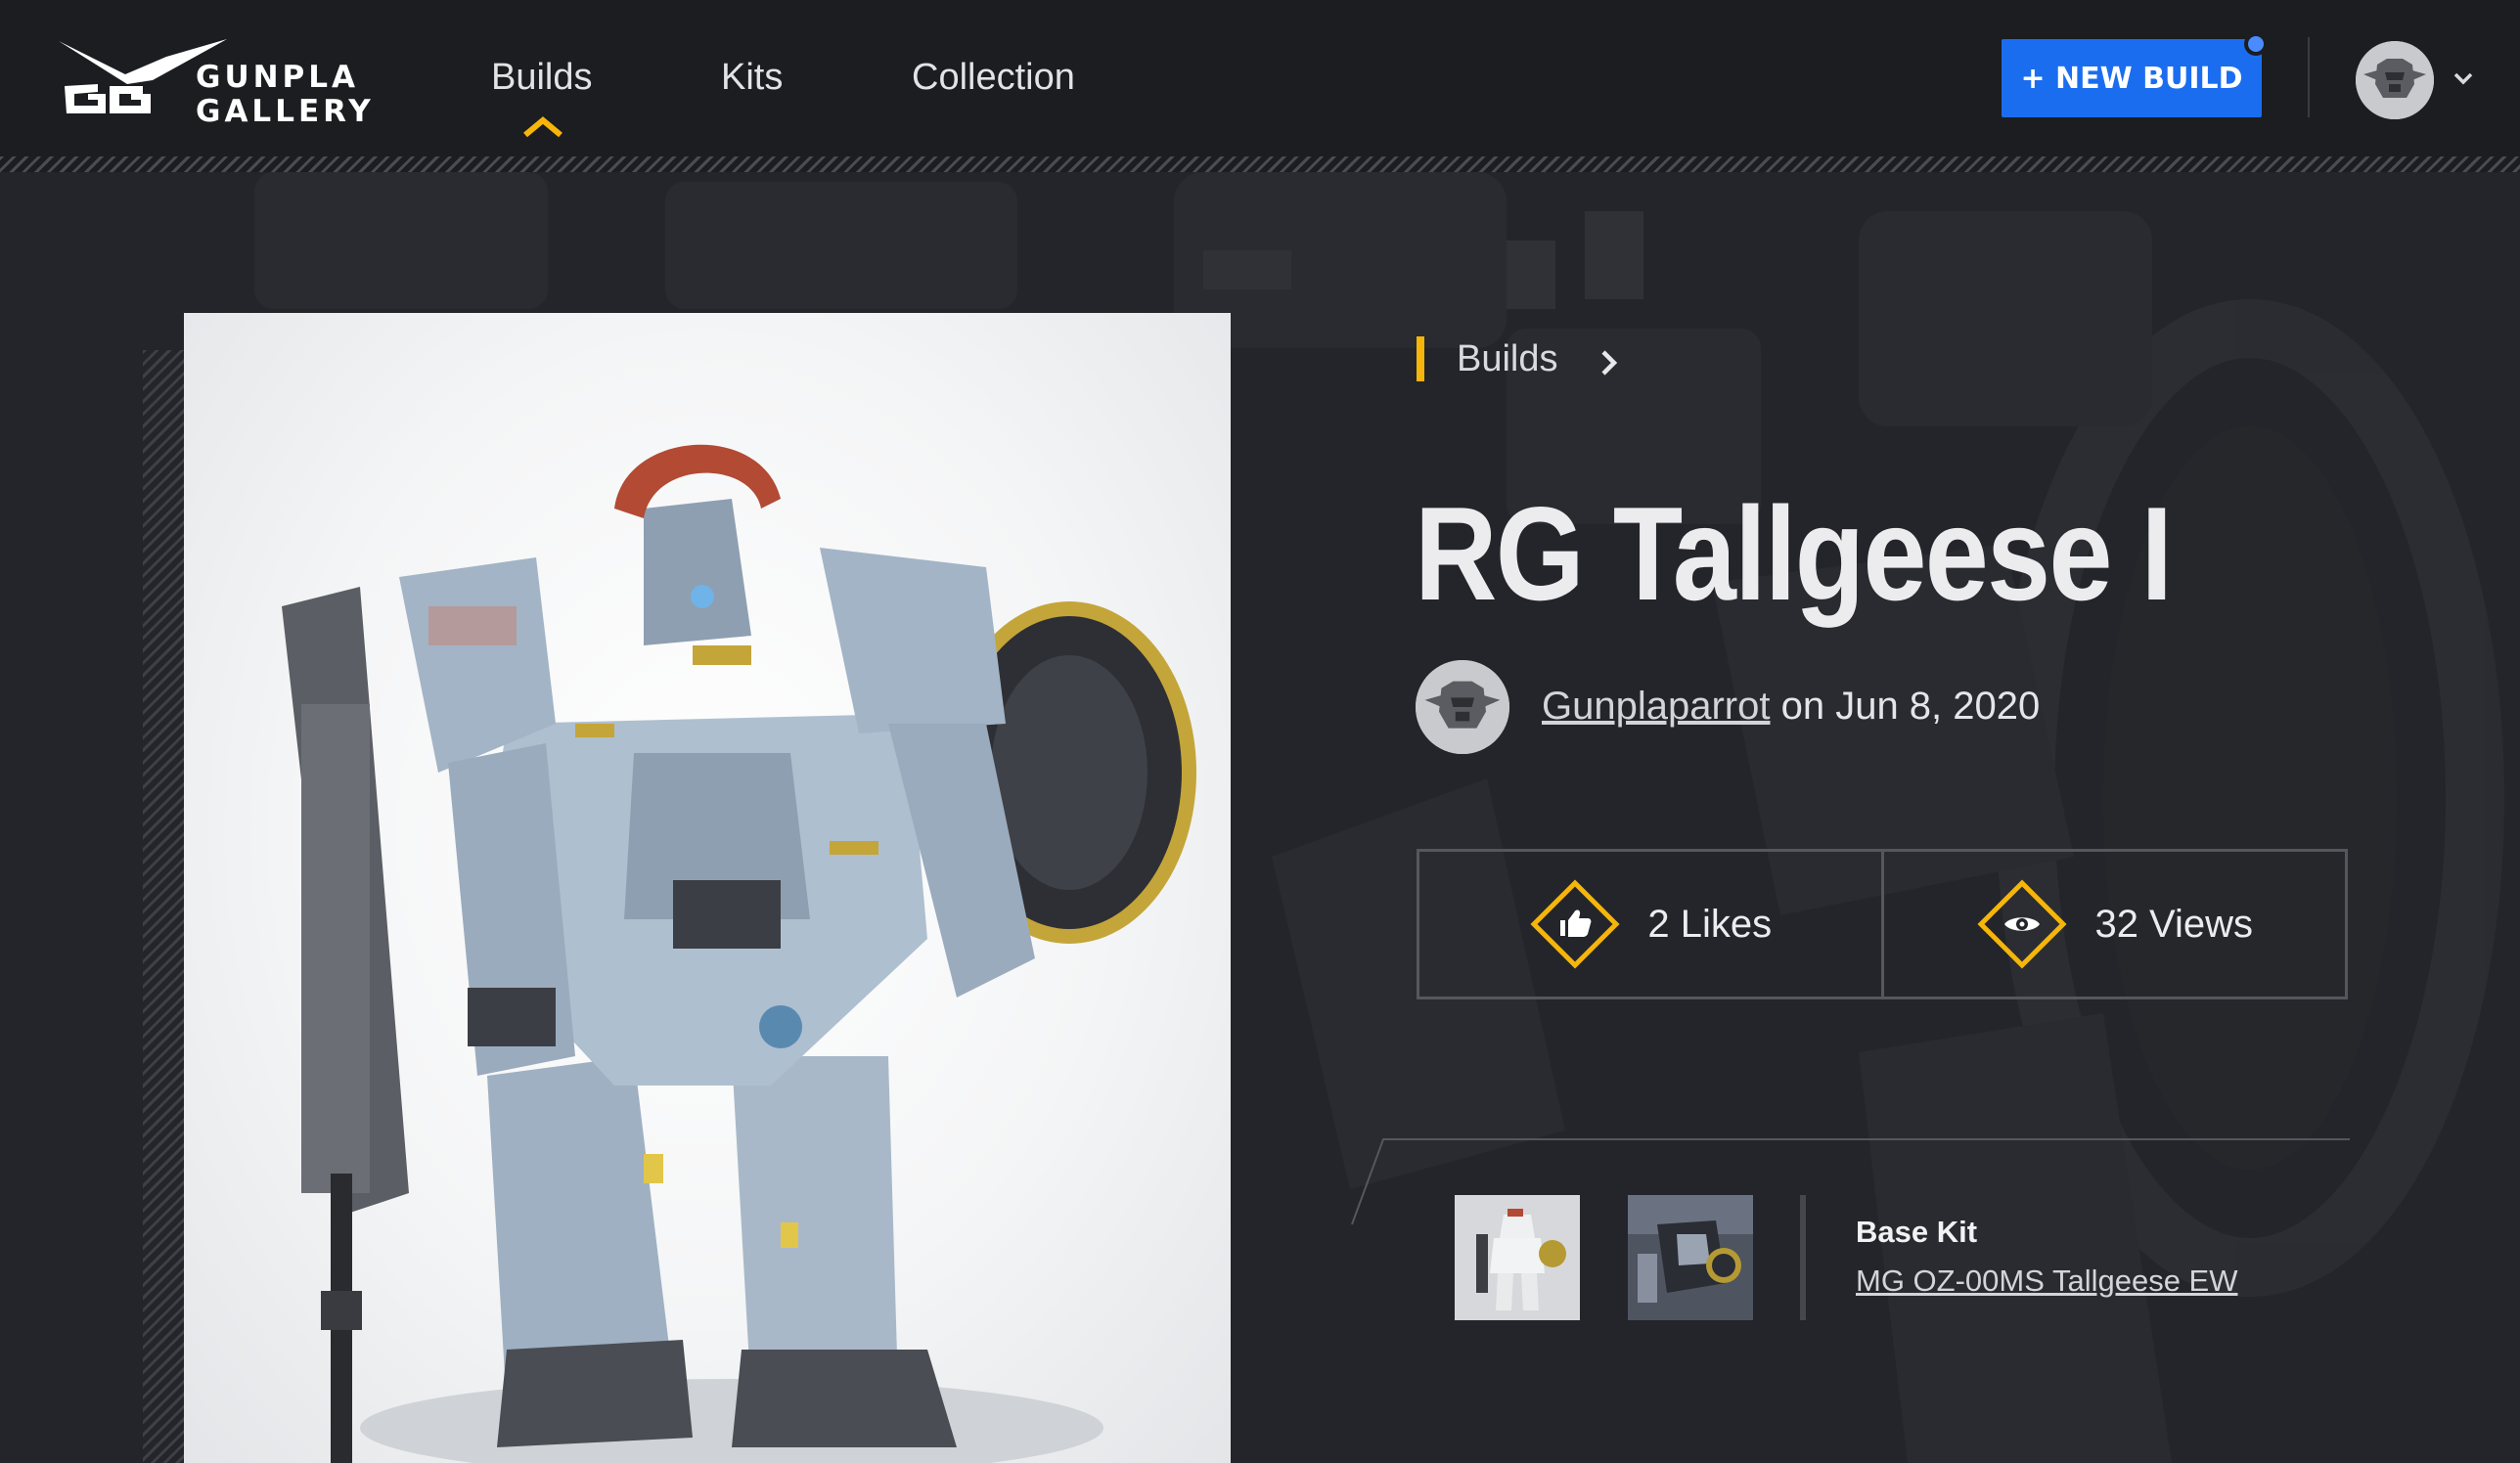 This screenshot has height=1463, width=2520. Describe the element at coordinates (542, 78) in the screenshot. I see `nav-builds: Builds` at that location.